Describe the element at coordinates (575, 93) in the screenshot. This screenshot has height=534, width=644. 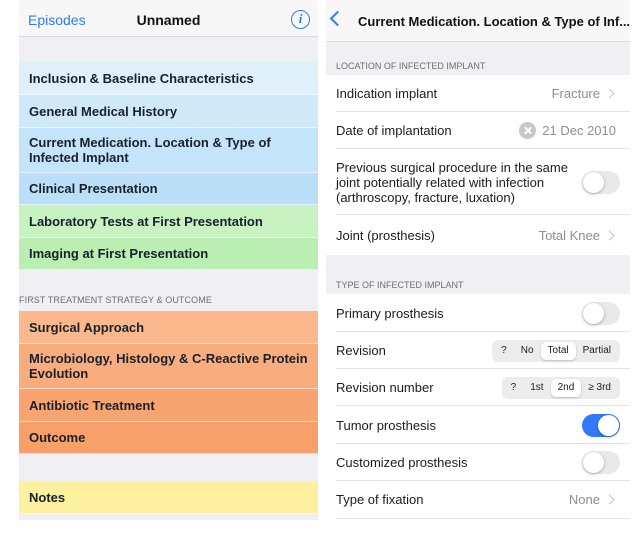
I see `indication-implant-value: Fracture` at that location.